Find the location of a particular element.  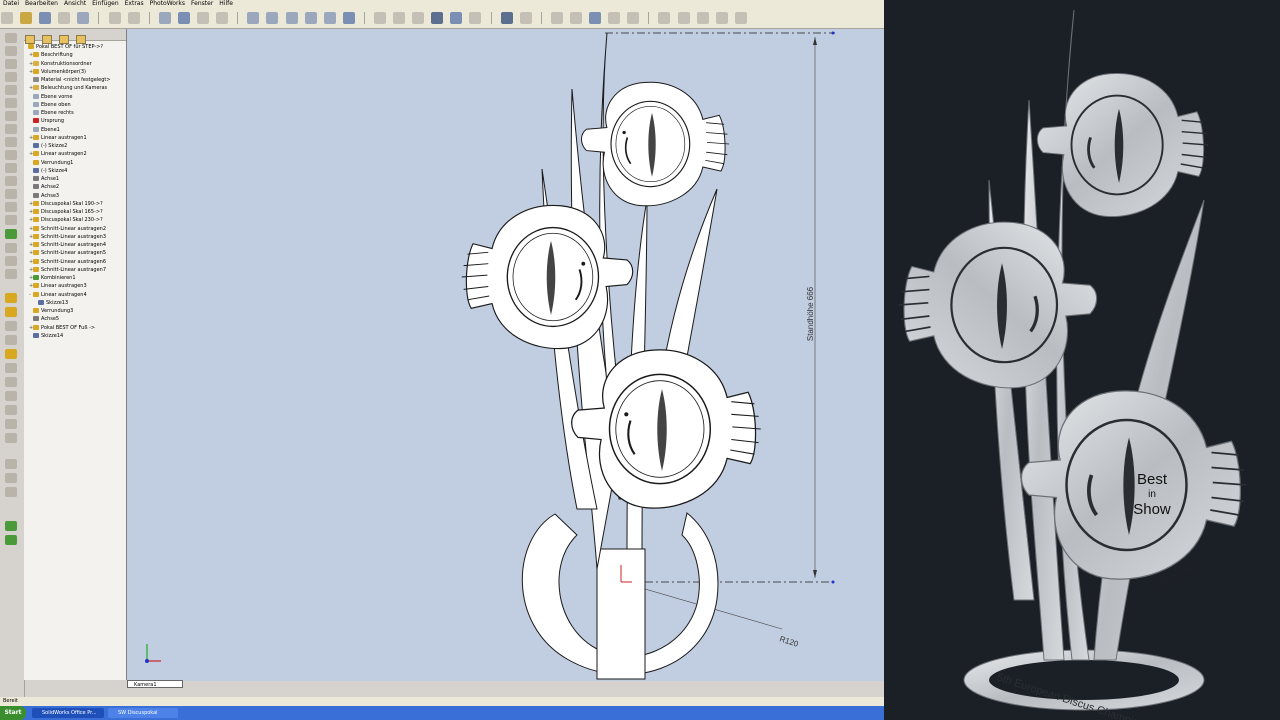

tree-item: Material <nicht festgelegt> is located at coordinates (75, 80).